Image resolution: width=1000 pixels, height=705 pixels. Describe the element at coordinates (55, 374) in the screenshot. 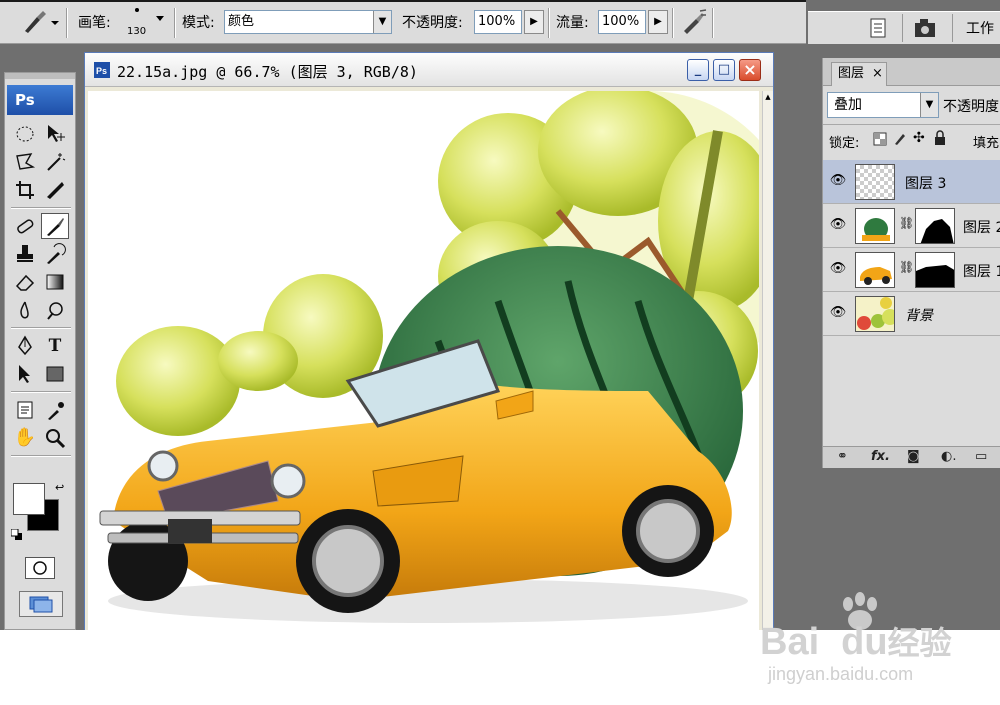

I see `shape-tool` at that location.